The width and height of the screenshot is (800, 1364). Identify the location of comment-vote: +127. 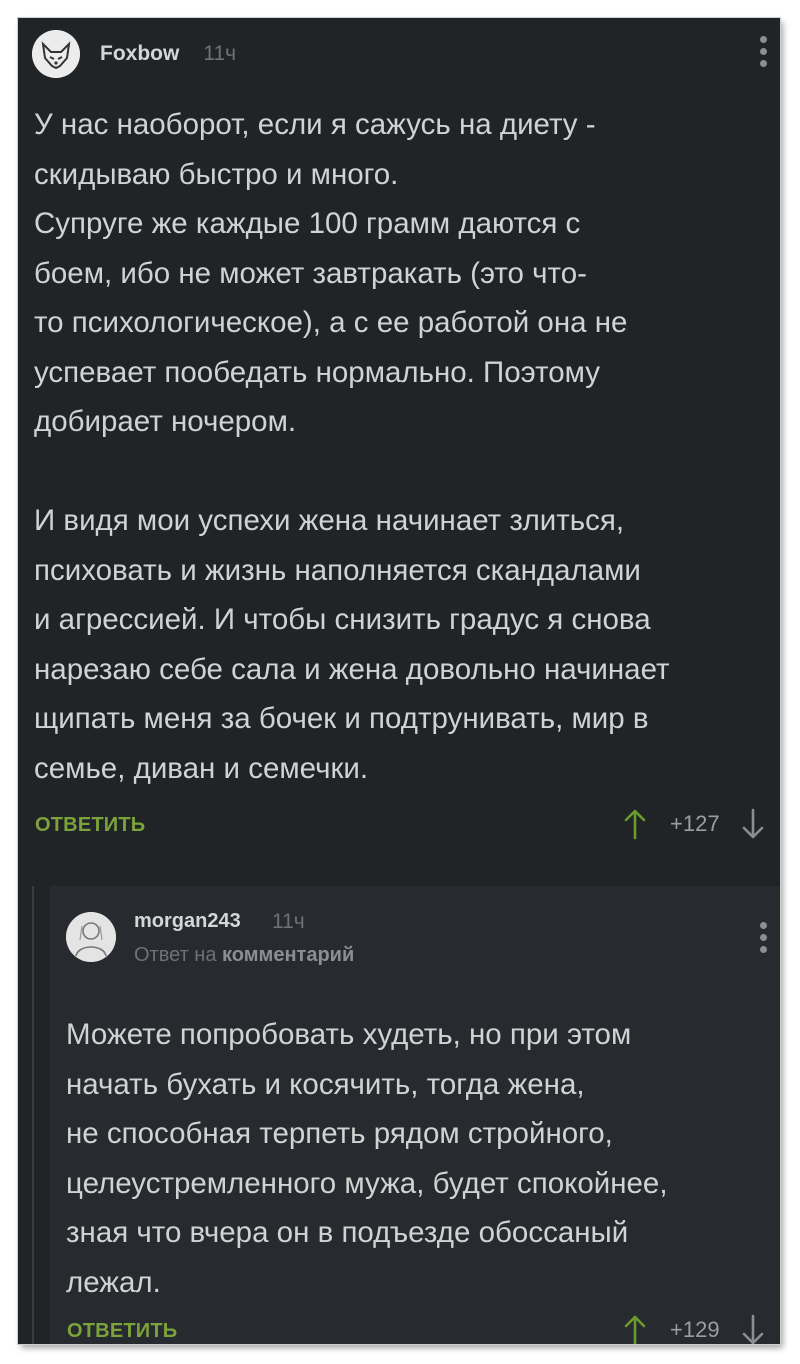
(694, 824).